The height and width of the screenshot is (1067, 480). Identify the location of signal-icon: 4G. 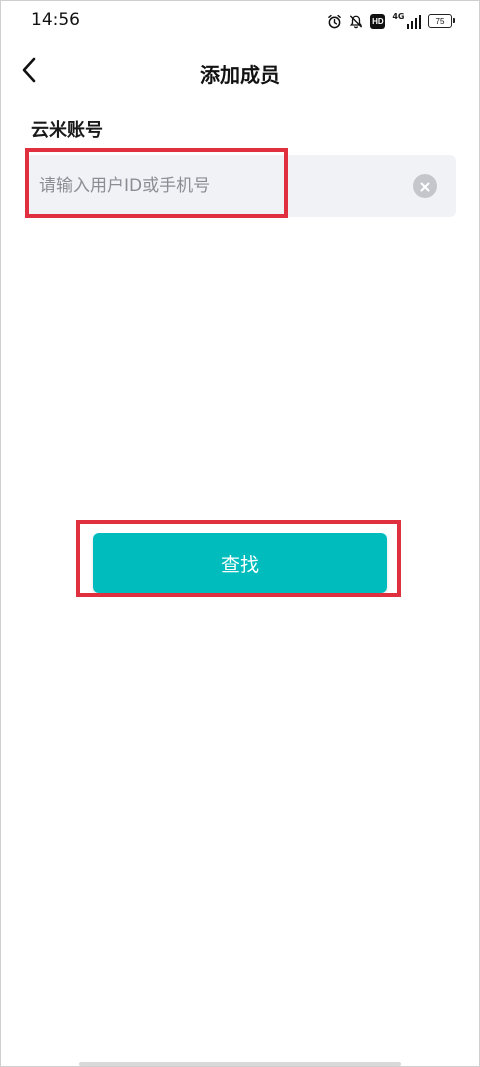
(406, 21).